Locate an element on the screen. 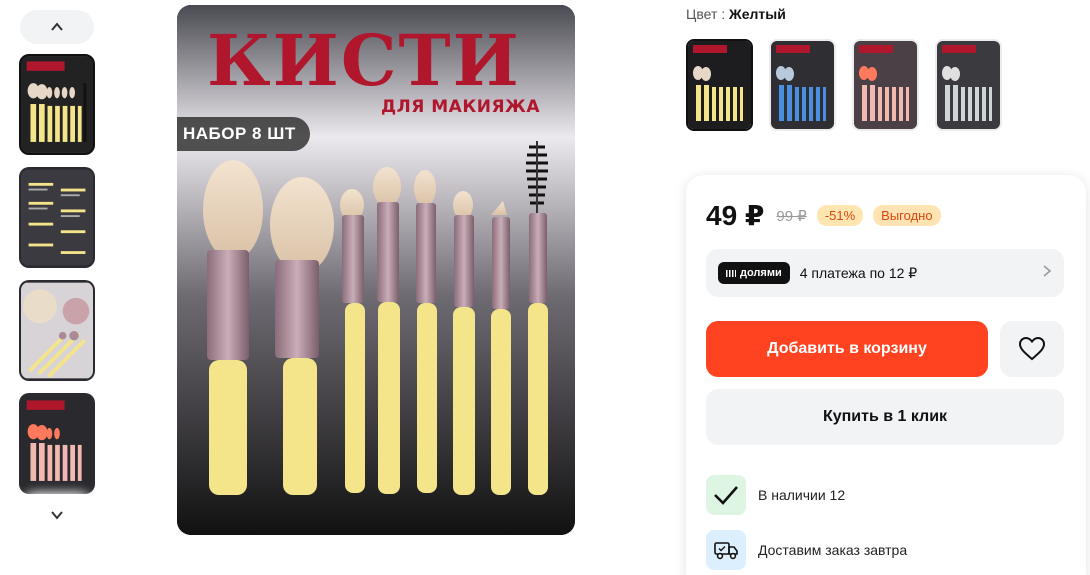  swatch-yellow is located at coordinates (719, 85).